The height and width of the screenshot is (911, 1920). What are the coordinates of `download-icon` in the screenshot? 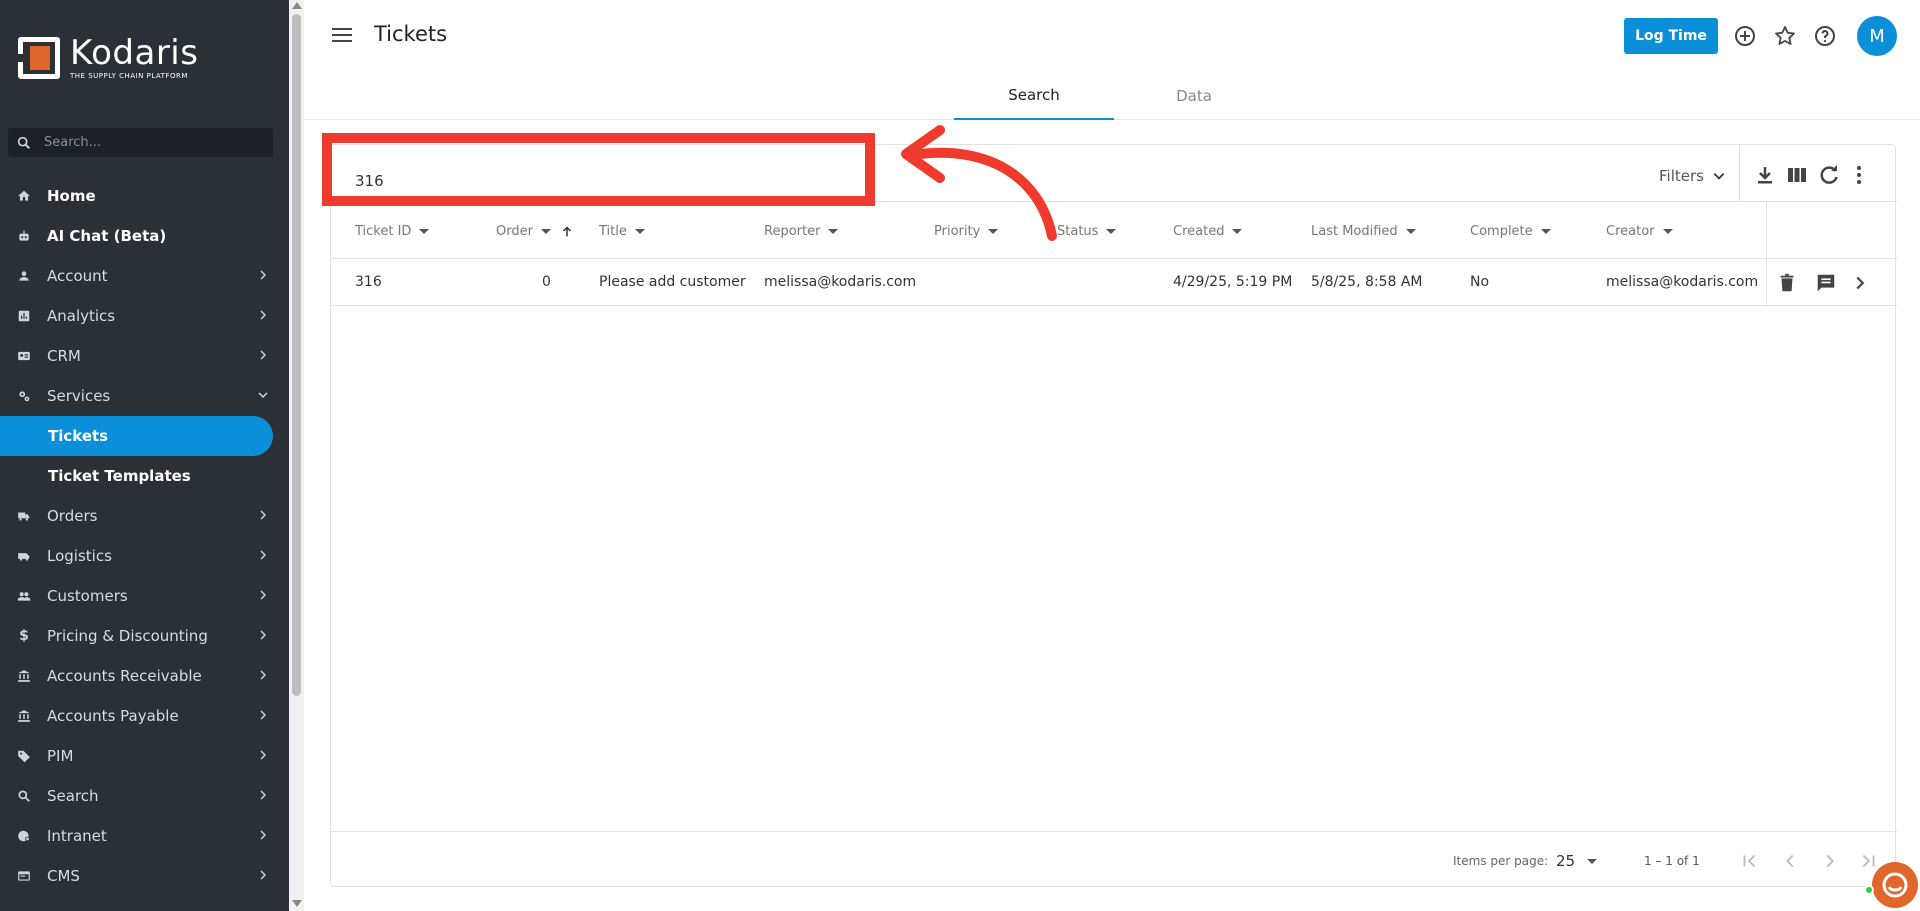 It's located at (1765, 175).